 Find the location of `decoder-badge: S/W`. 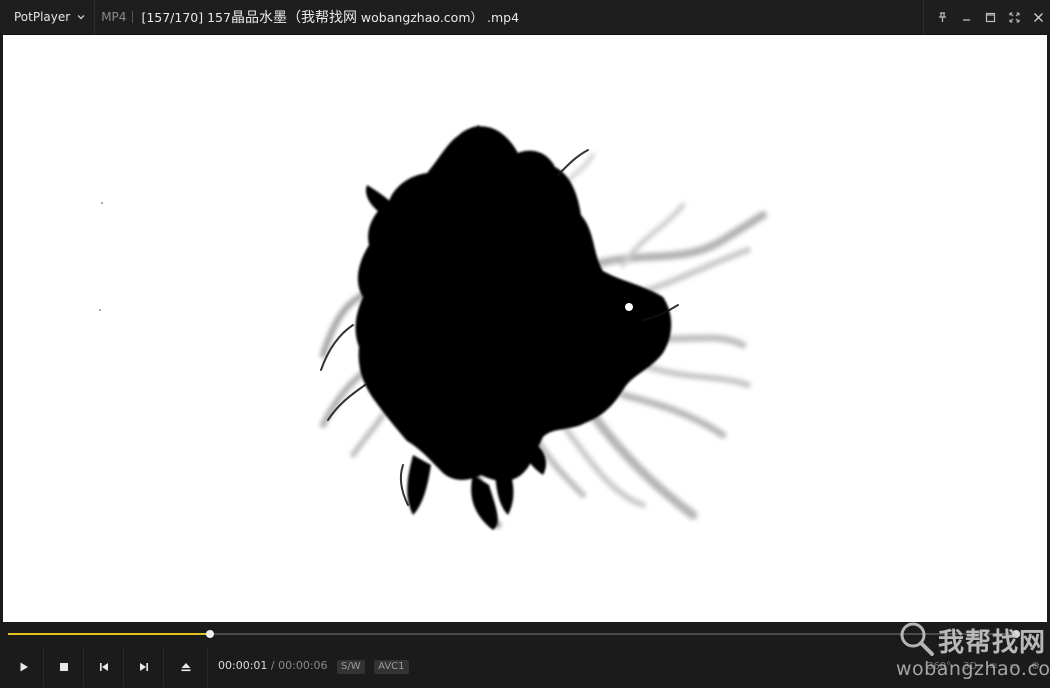

decoder-badge: S/W is located at coordinates (351, 667).